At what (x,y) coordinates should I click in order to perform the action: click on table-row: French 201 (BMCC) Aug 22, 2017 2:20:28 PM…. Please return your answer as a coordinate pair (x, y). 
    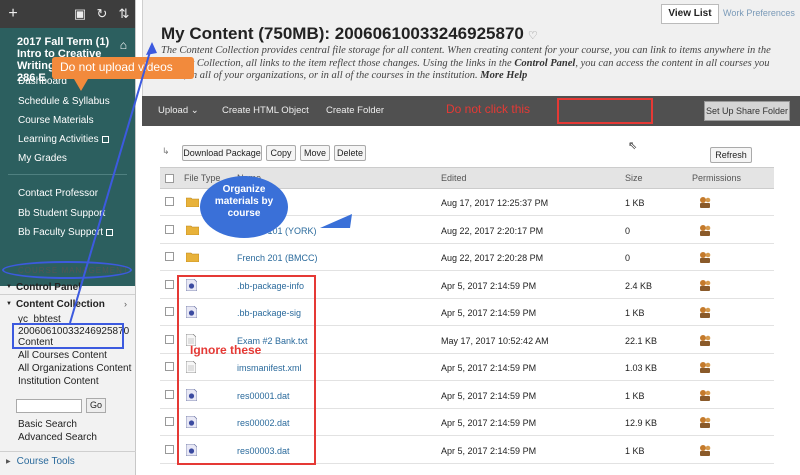
    Looking at the image, I should click on (467, 257).